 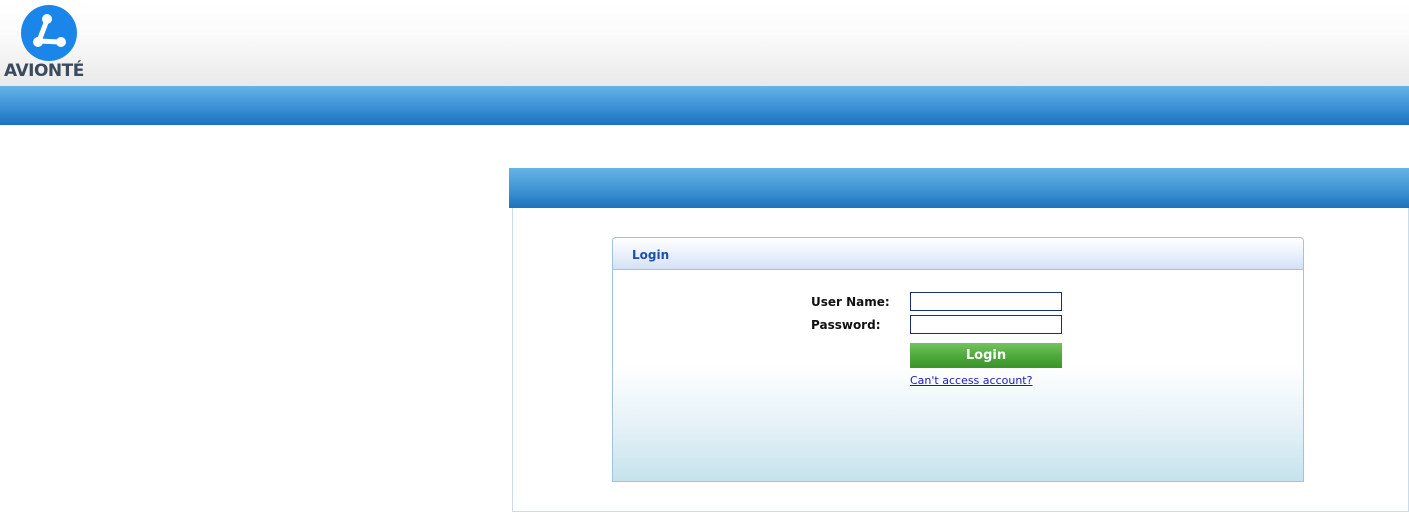 I want to click on cant-access-account-link: Can't access account?, so click(x=971, y=380).